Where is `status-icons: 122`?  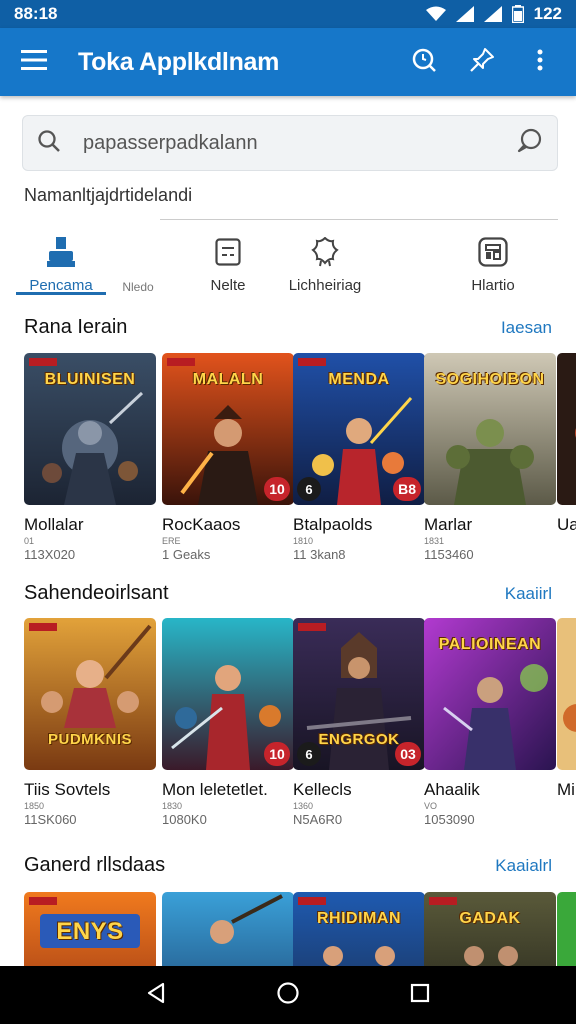 status-icons: 122 is located at coordinates (493, 14).